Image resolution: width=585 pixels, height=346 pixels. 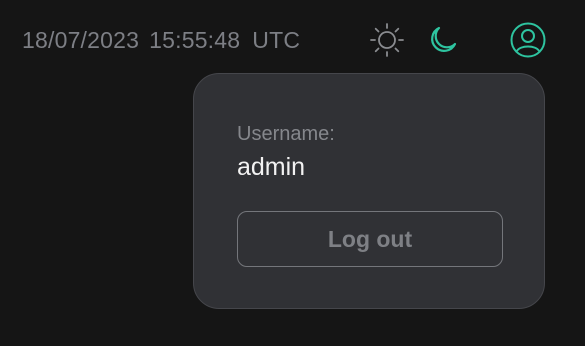 I want to click on light-theme-button, so click(x=387, y=40).